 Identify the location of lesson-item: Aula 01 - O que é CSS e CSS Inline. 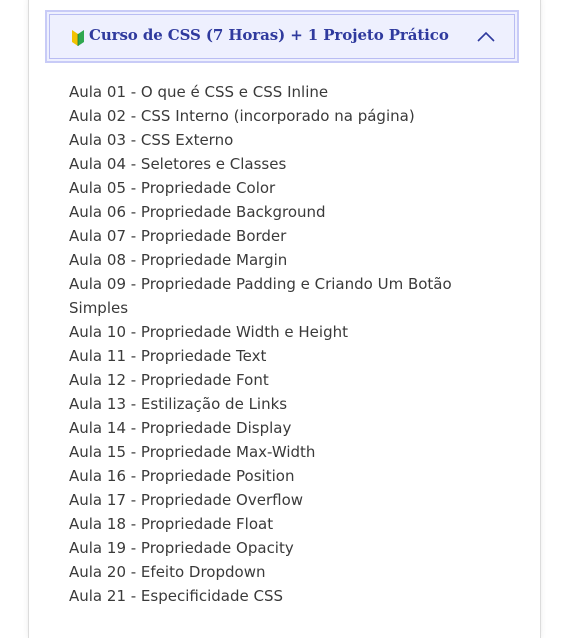
(199, 92).